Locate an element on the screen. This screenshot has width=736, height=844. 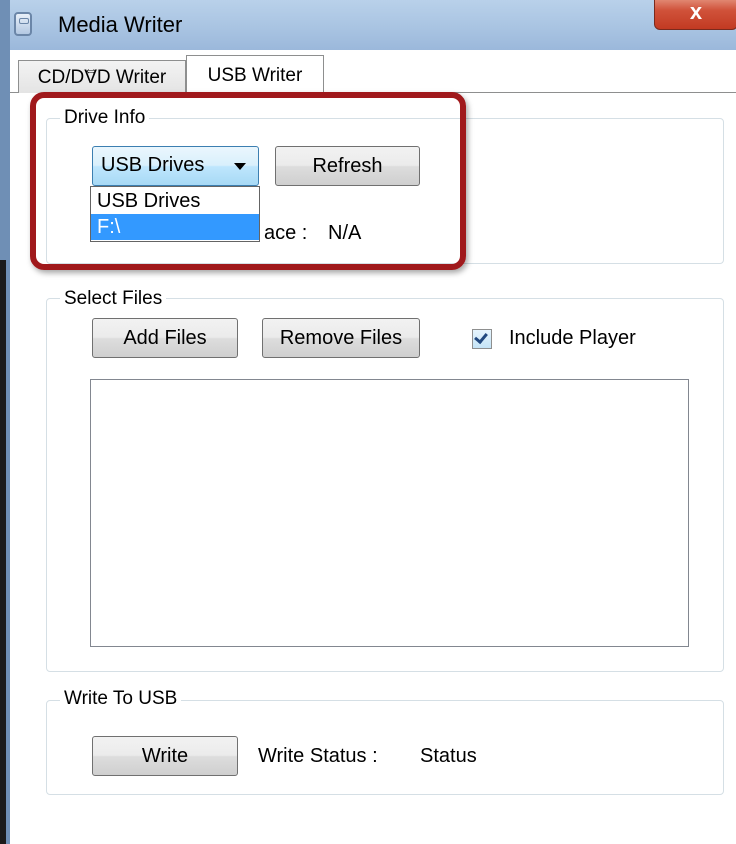
window-title: Media Writer is located at coordinates (120, 24).